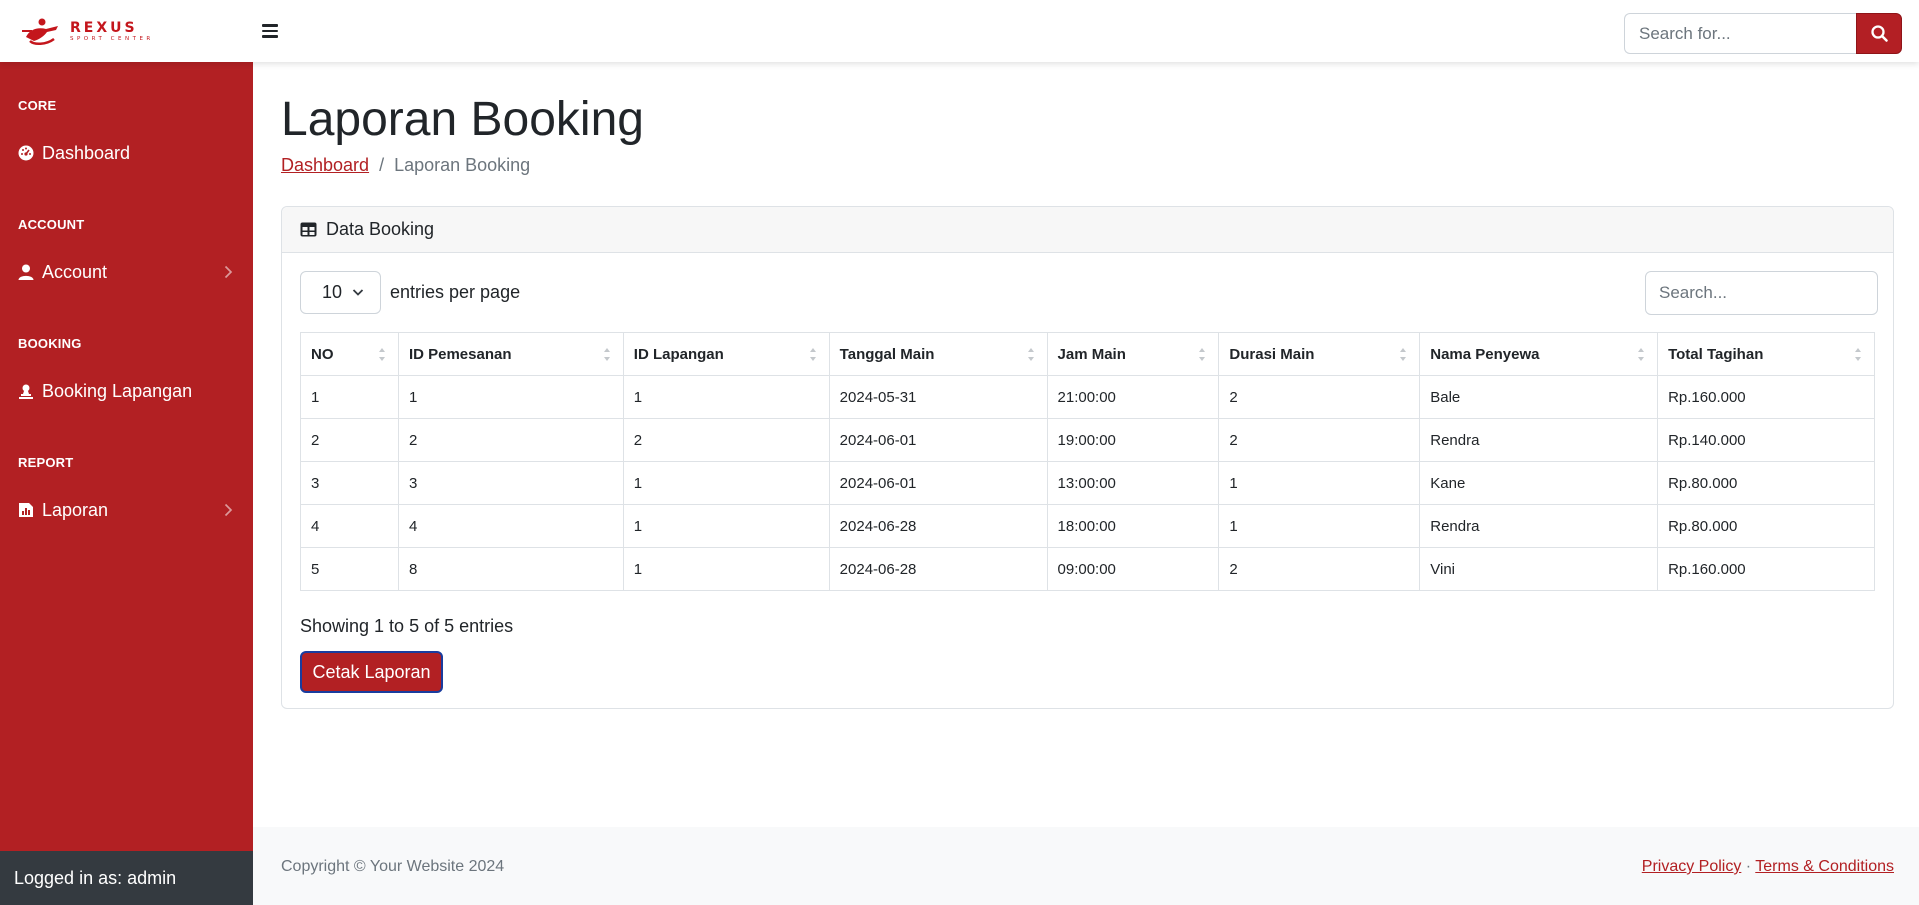  Describe the element at coordinates (1133, 526) in the screenshot. I see `table-cell: 18:00:00` at that location.